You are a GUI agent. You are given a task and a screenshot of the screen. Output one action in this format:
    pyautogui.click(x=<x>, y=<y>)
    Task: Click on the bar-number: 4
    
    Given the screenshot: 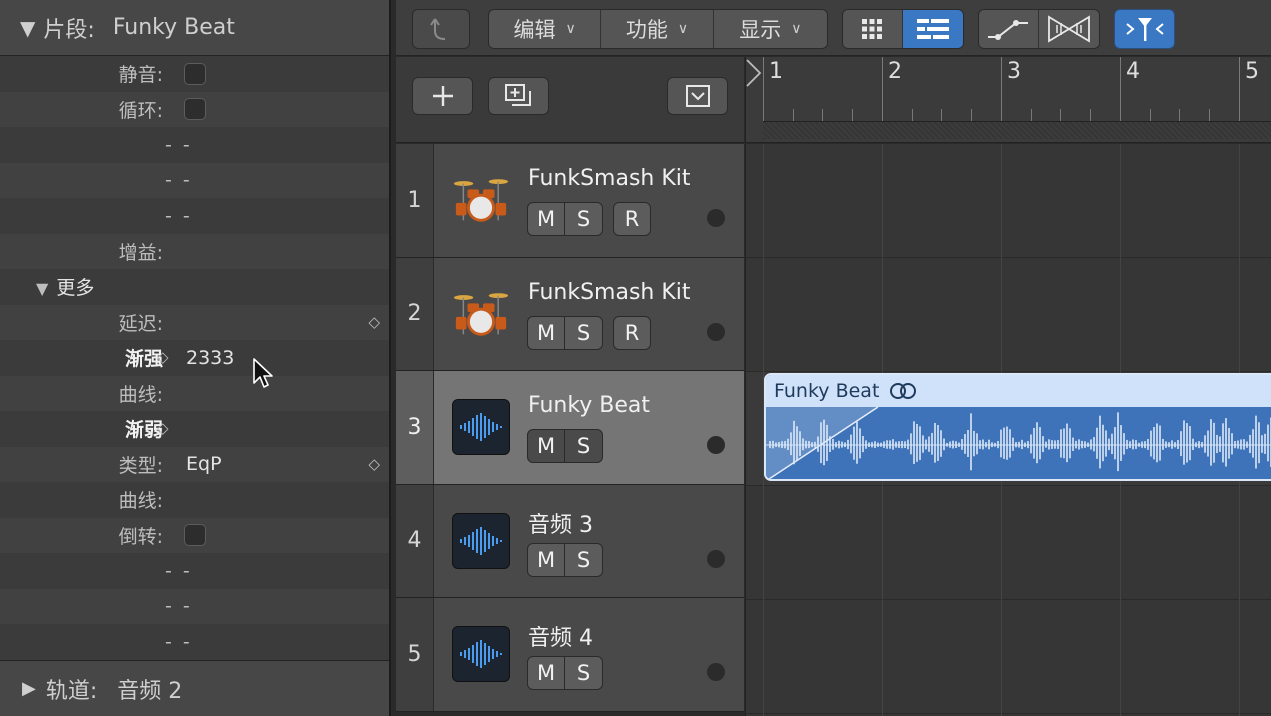 What is the action you would take?
    pyautogui.click(x=1133, y=71)
    